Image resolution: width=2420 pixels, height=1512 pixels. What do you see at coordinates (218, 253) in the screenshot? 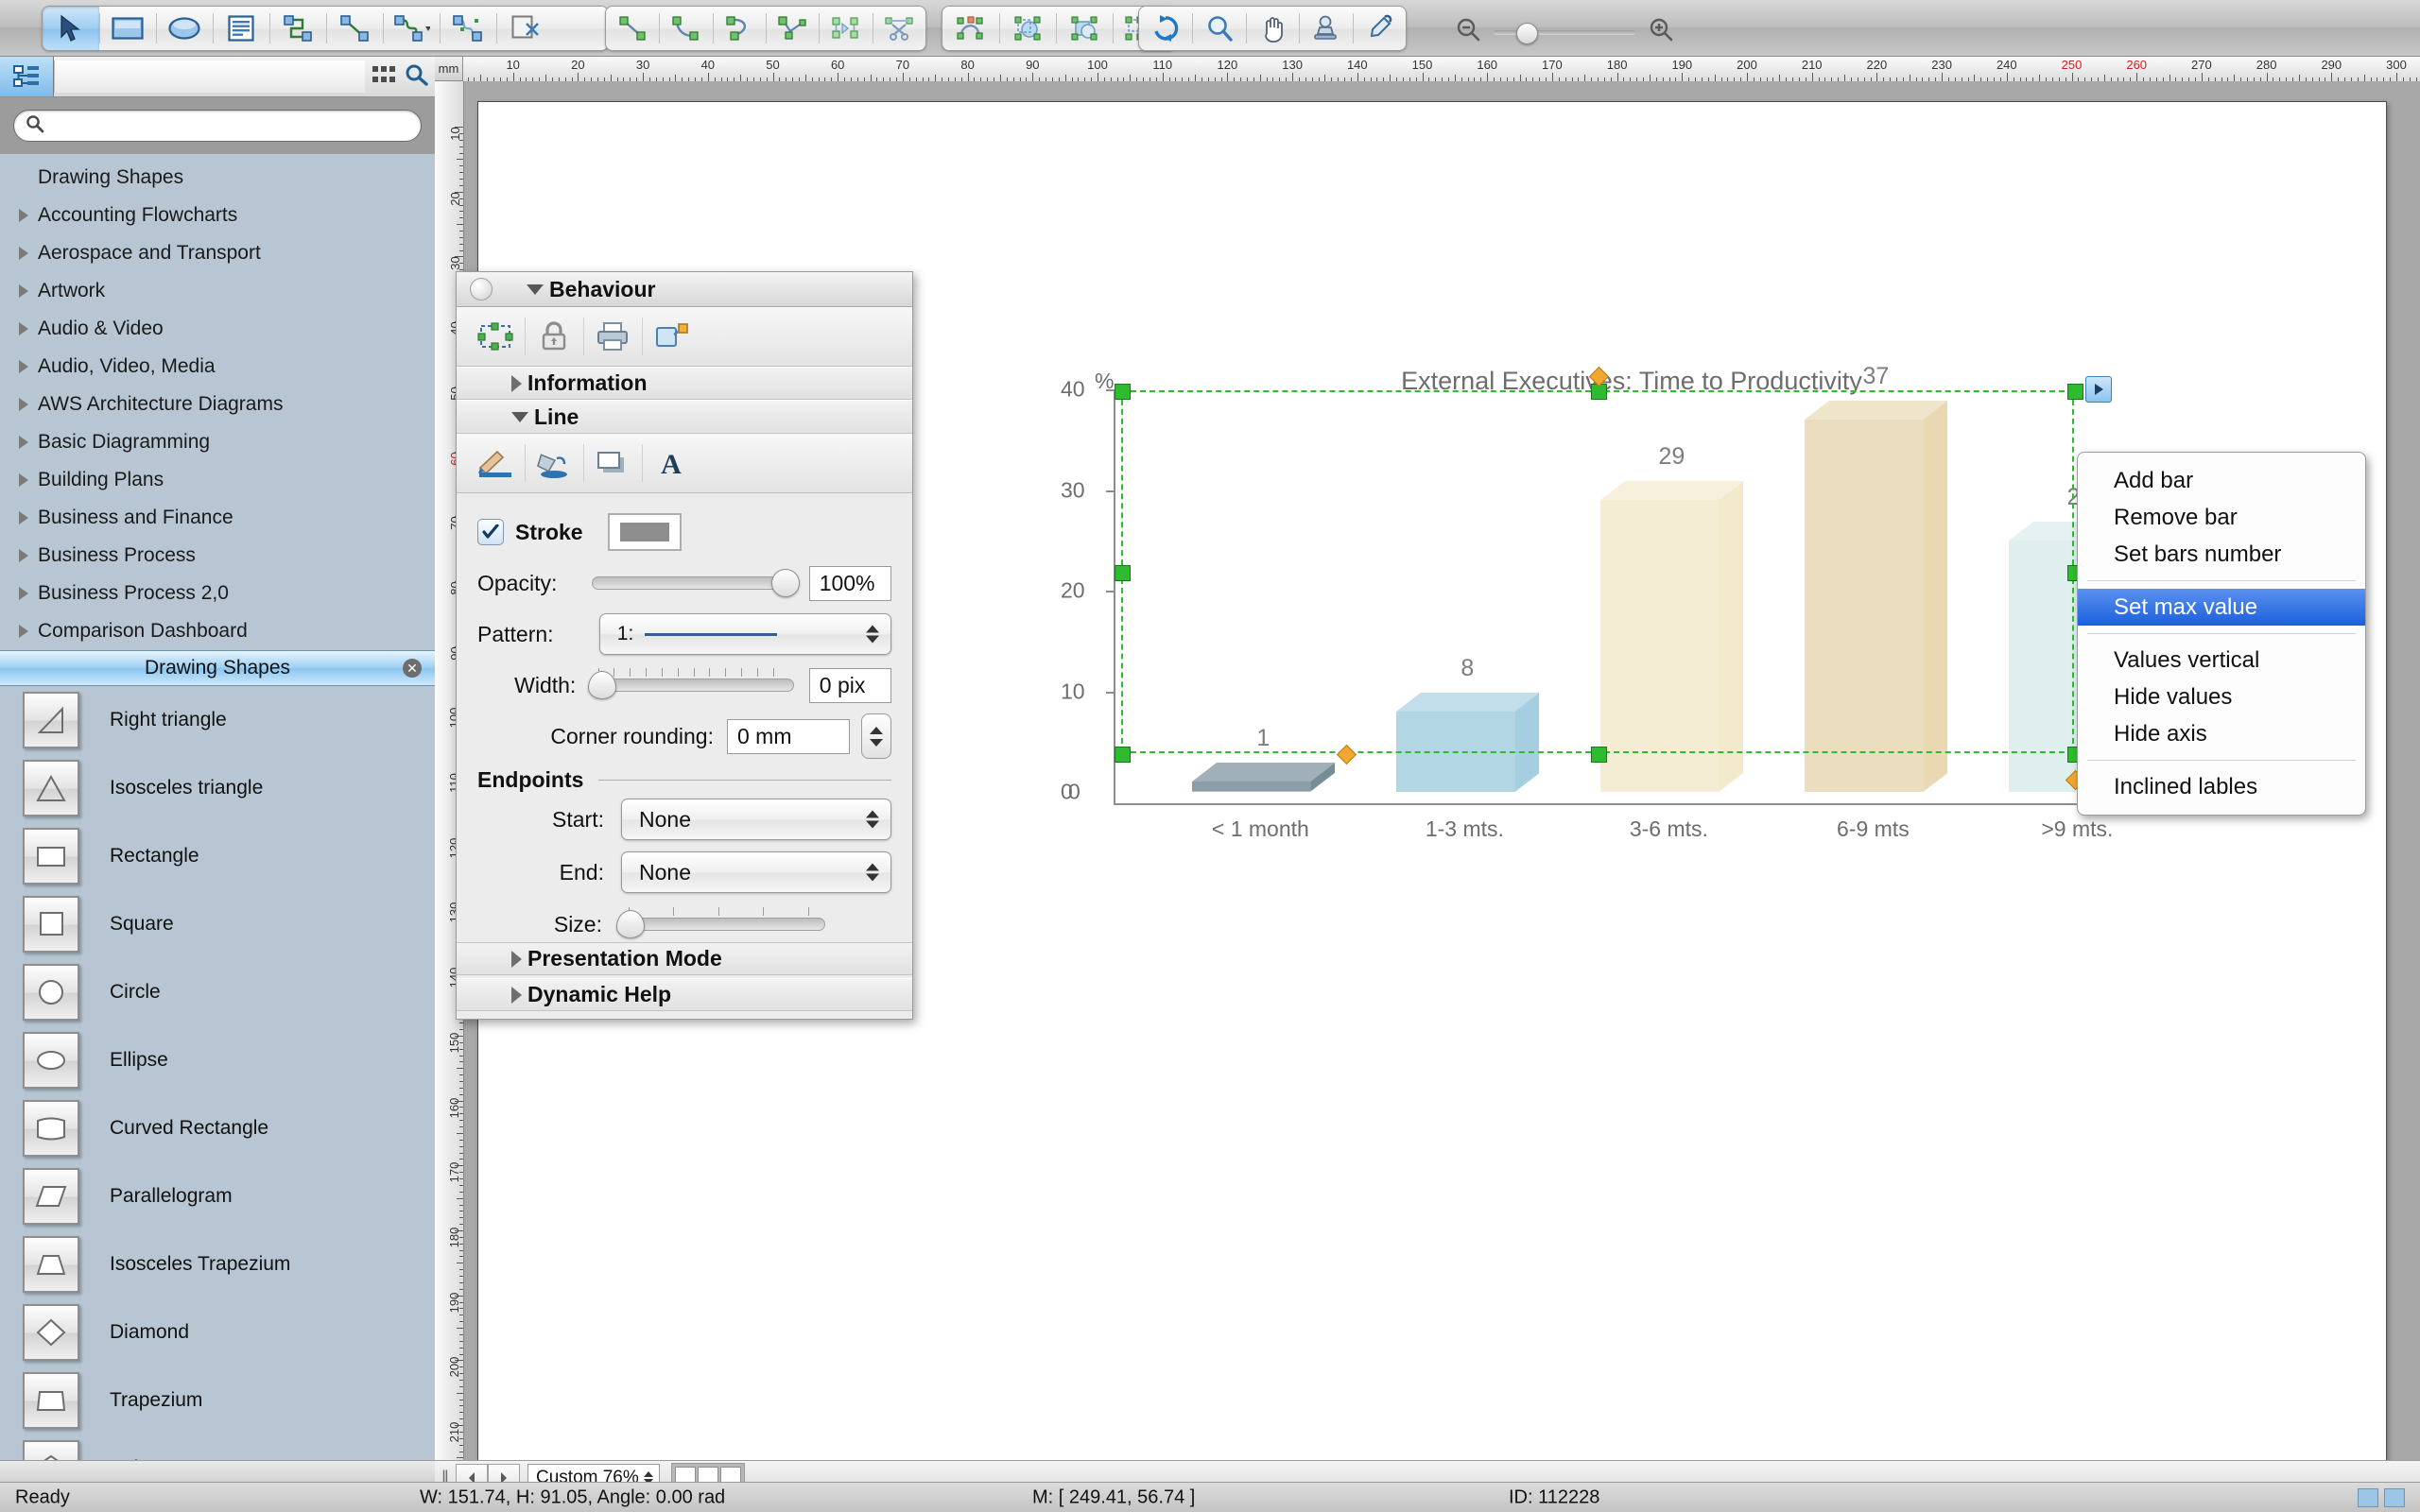
I see `tree-item: Aerospace and Transport` at bounding box center [218, 253].